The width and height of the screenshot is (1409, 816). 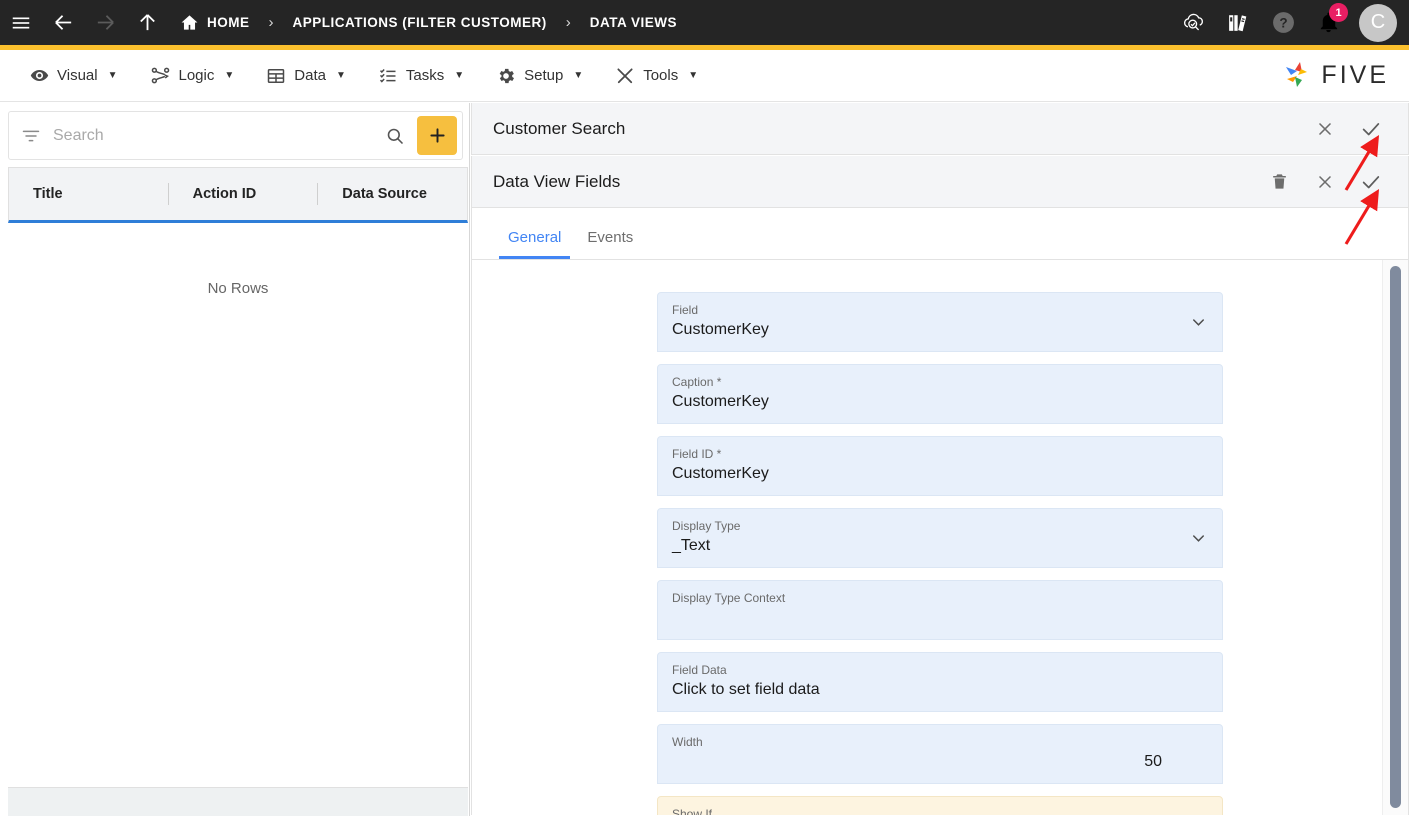 What do you see at coordinates (105, 22) in the screenshot?
I see `arrow-right-icon` at bounding box center [105, 22].